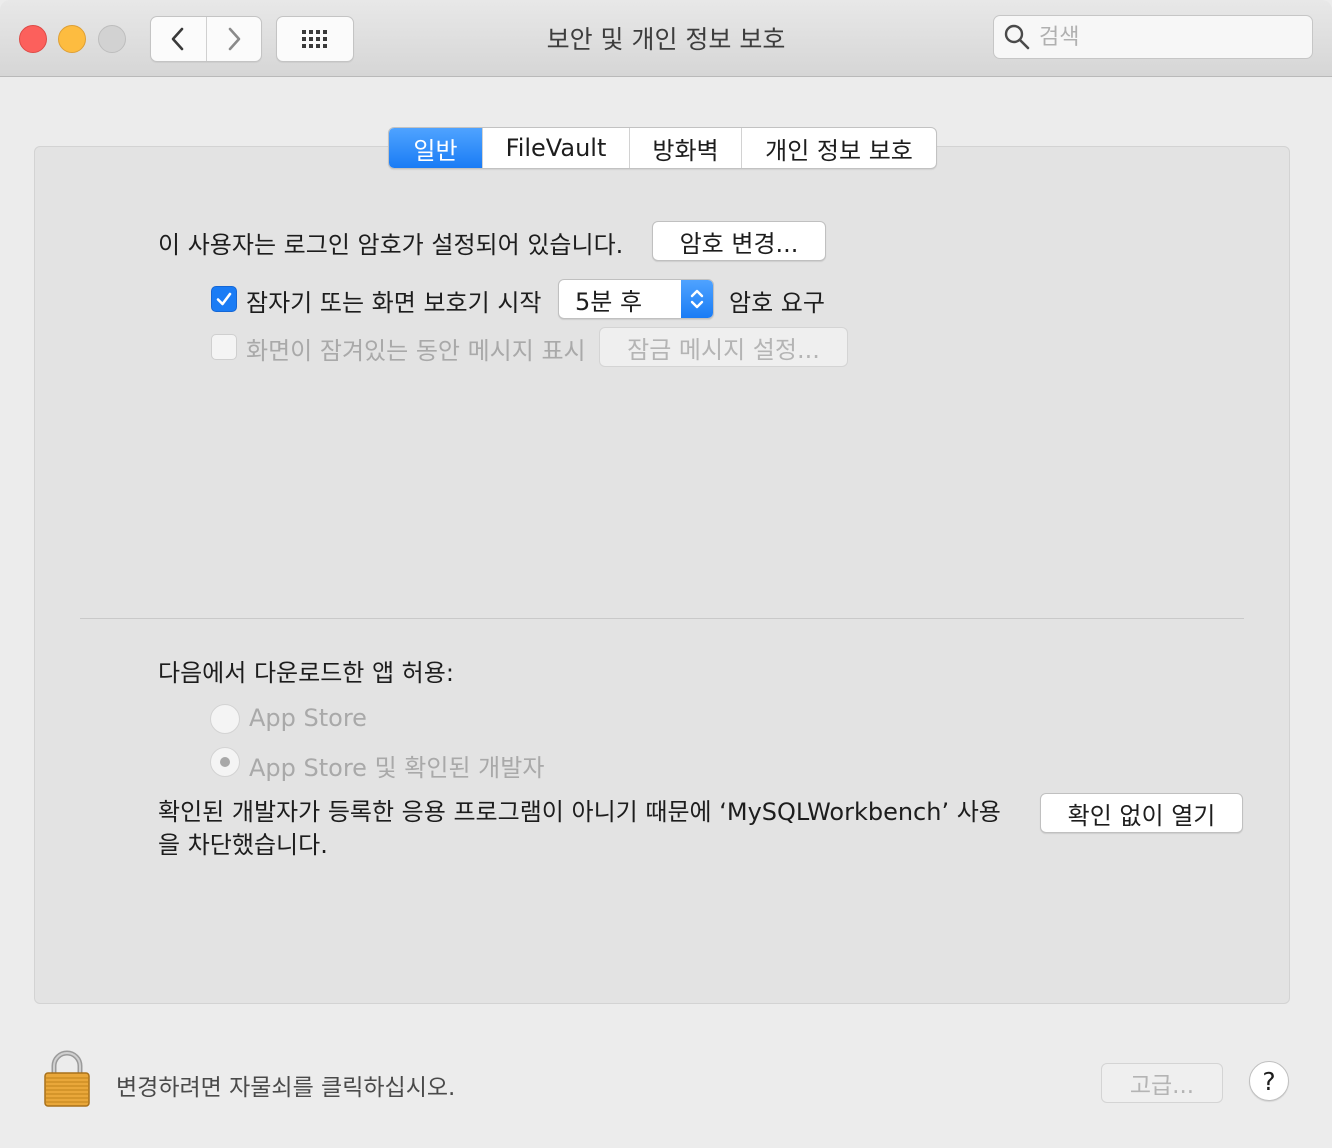 This screenshot has width=1332, height=1148. Describe the element at coordinates (225, 719) in the screenshot. I see `radio-app-store` at that location.